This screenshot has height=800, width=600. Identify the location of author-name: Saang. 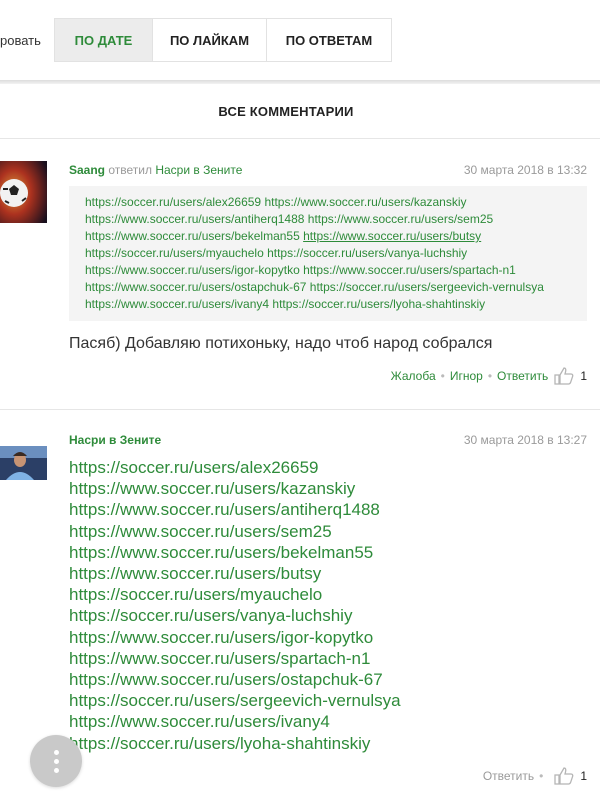
(87, 170).